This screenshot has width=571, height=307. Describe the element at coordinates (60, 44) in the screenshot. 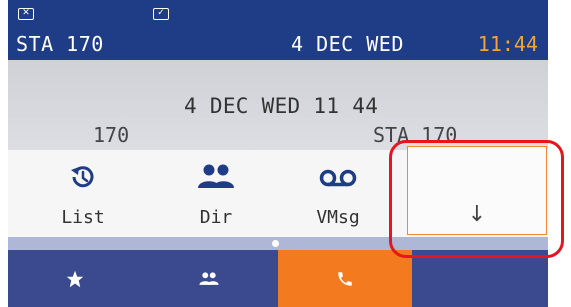

I see `station-name: STA 170` at that location.